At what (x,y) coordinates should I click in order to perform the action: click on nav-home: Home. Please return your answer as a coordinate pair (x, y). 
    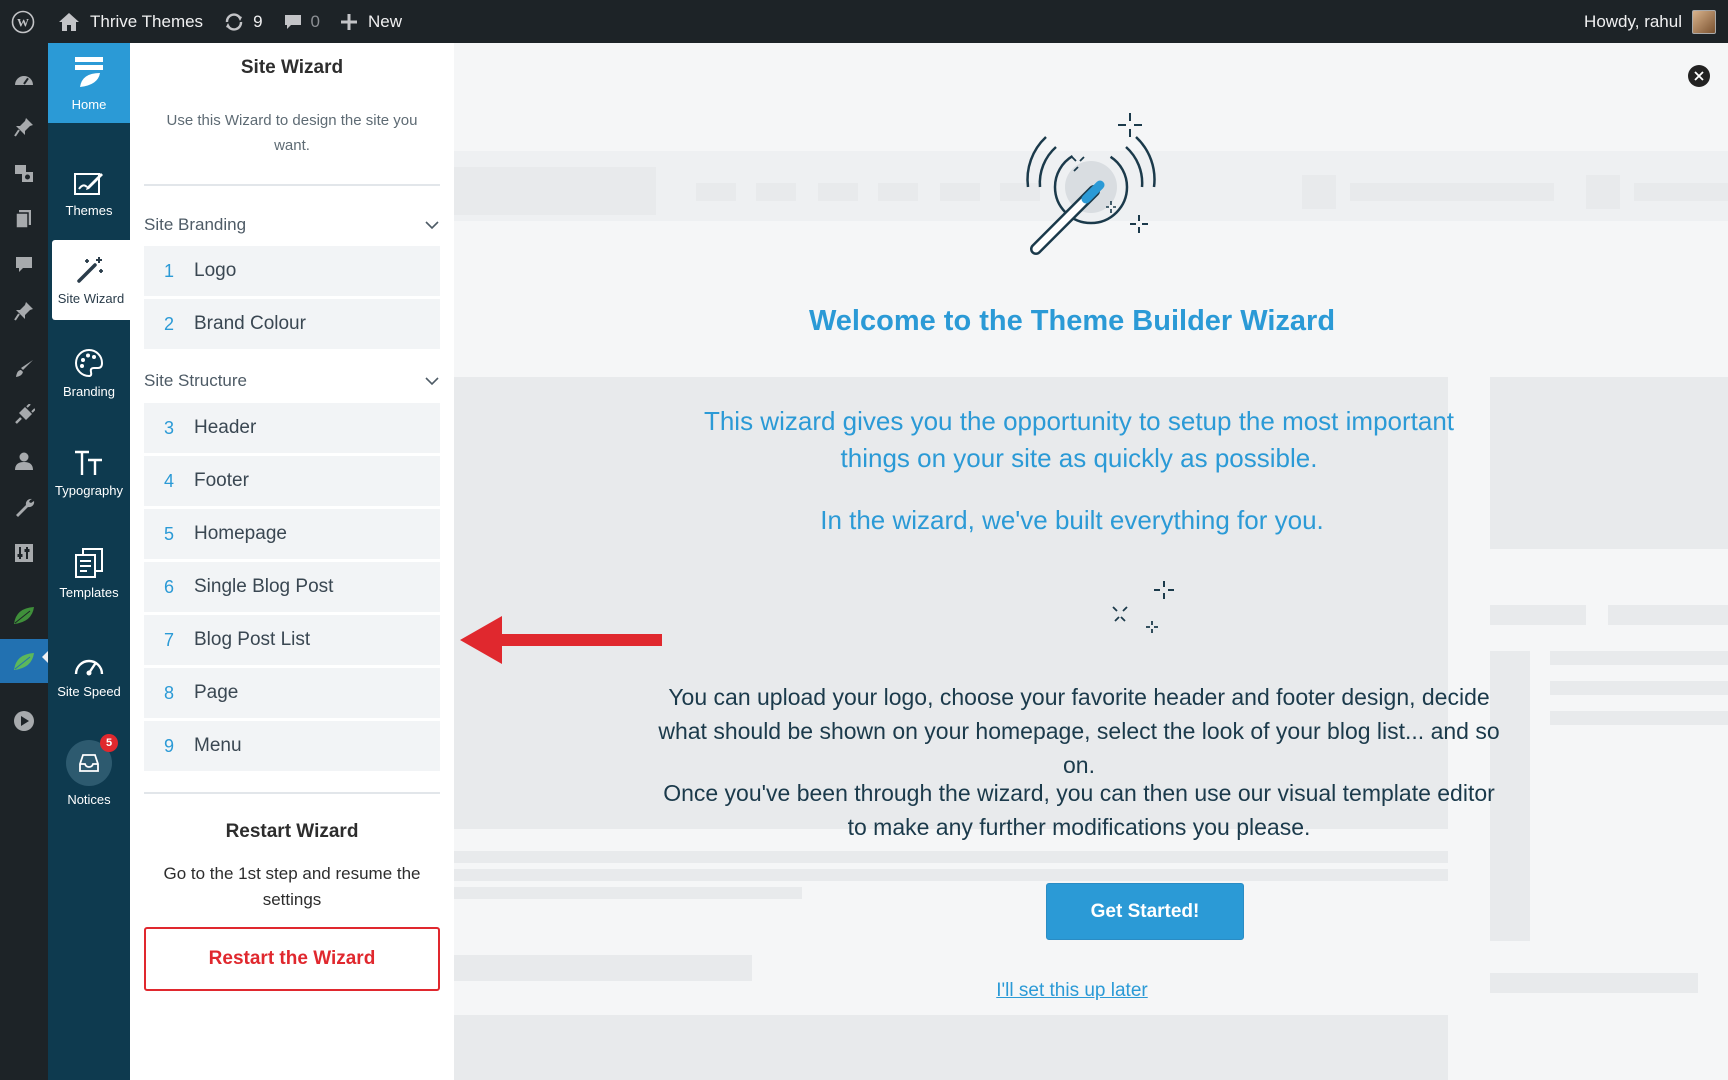
    Looking at the image, I should click on (89, 83).